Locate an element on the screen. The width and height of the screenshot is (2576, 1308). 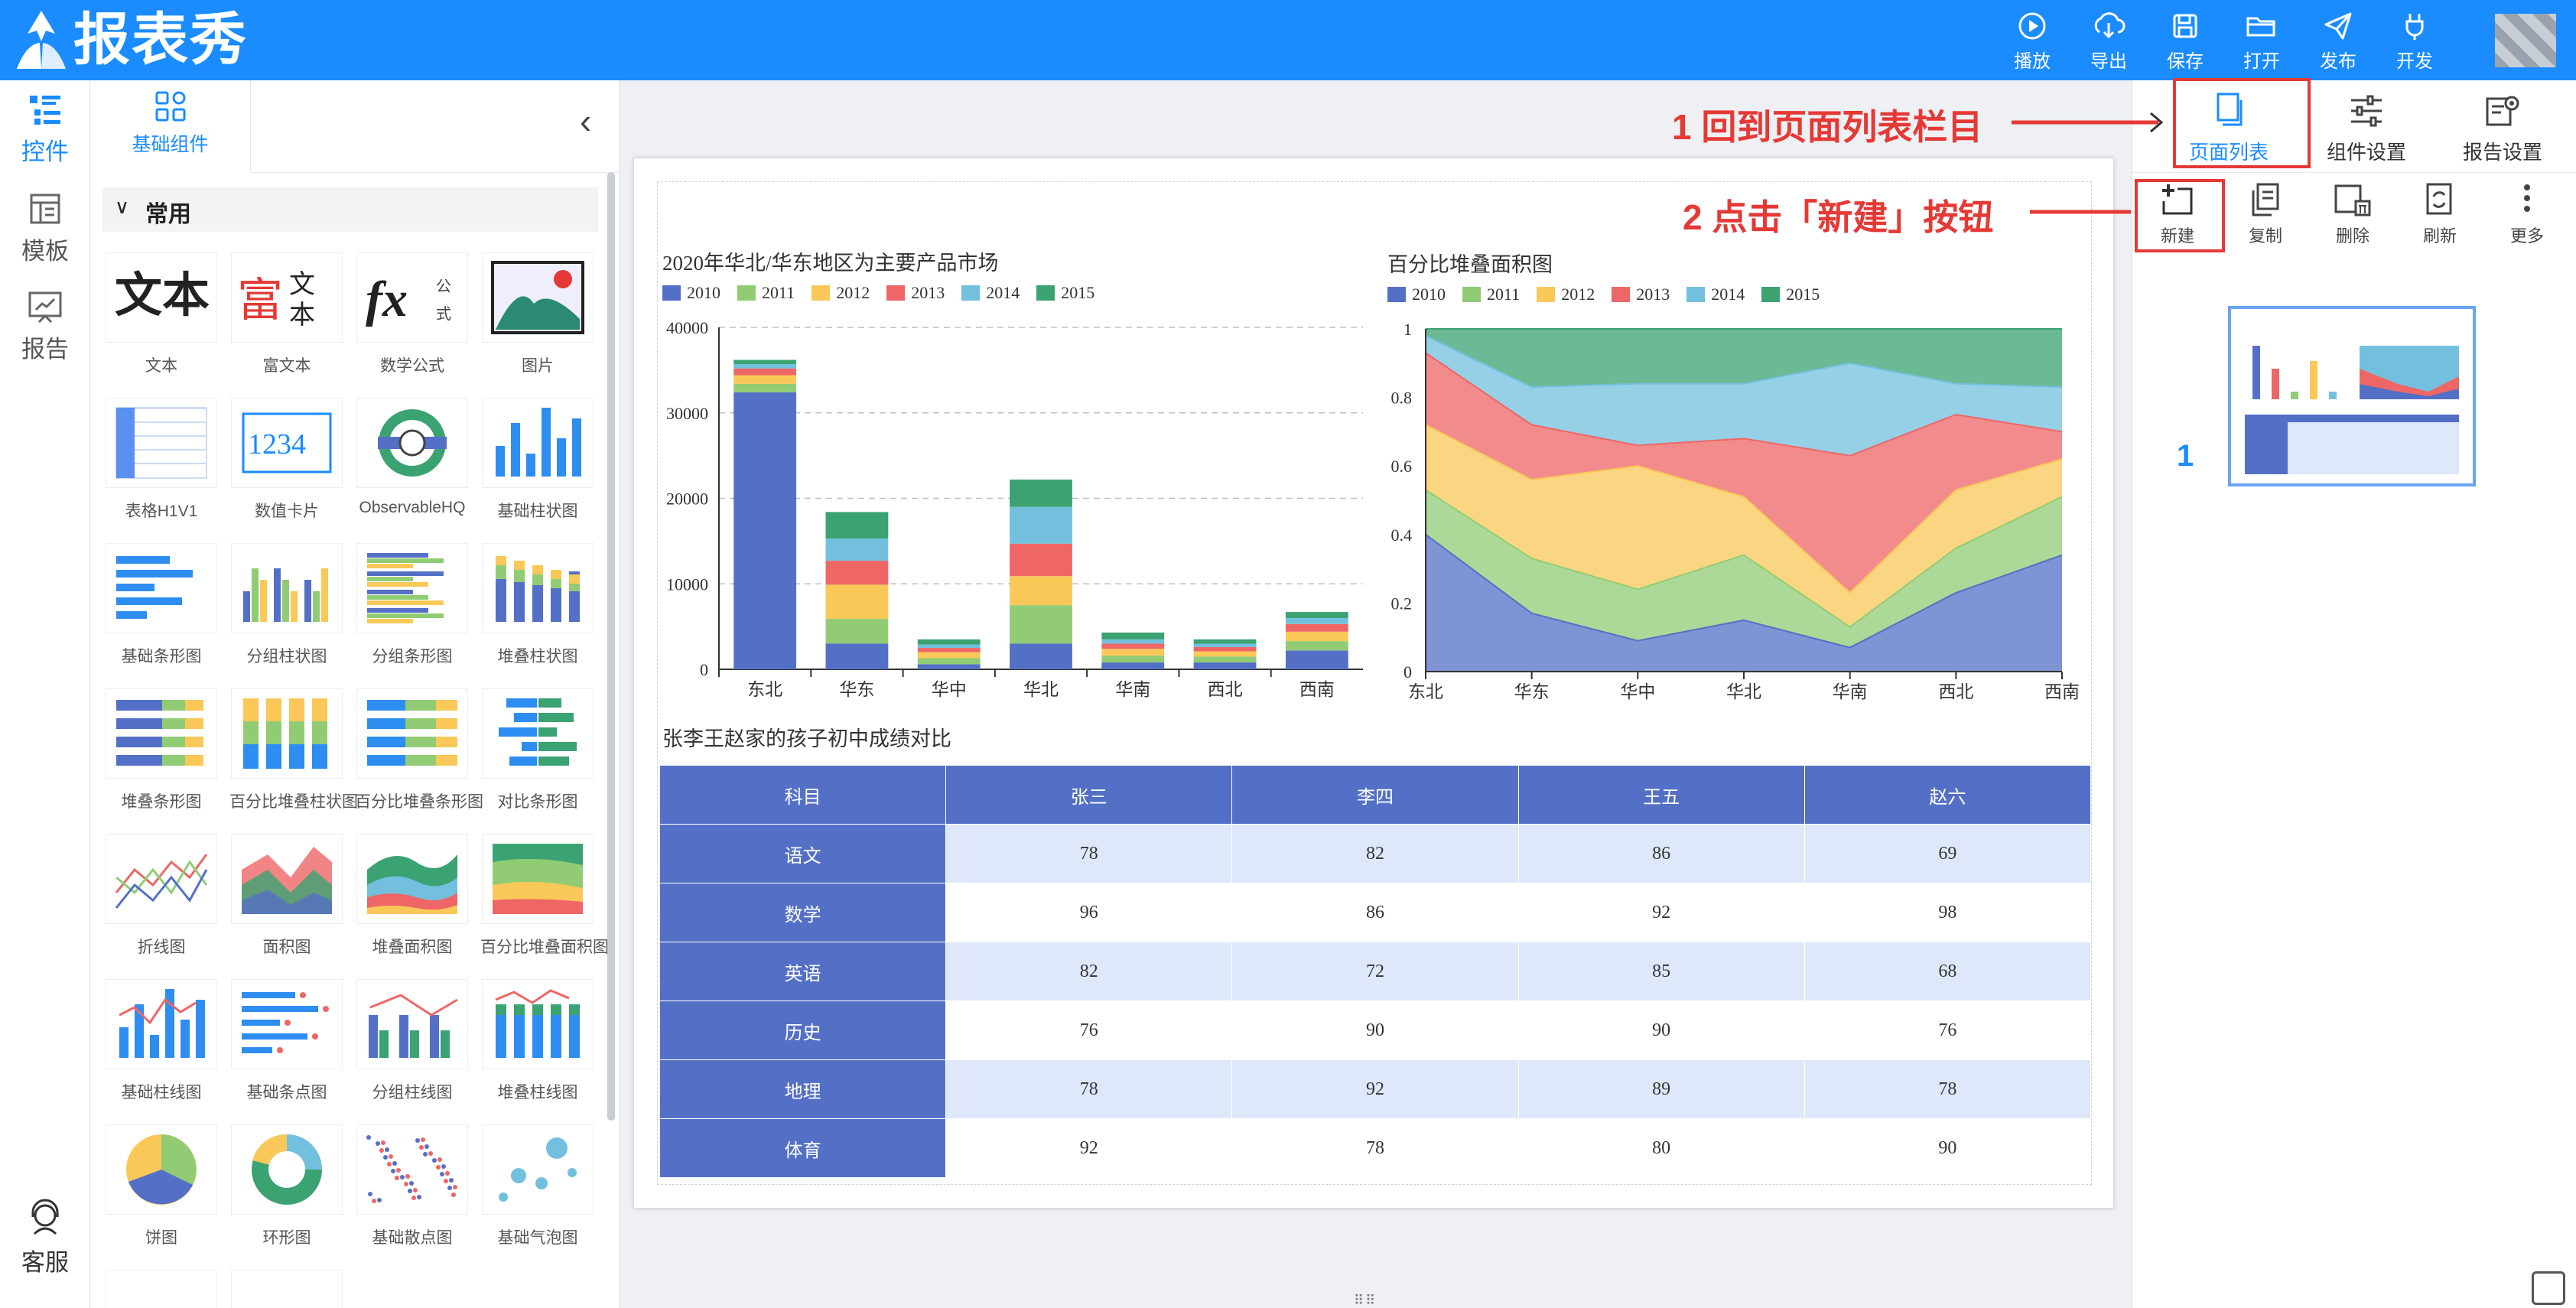
widget-image: 图片 is located at coordinates (537, 319).